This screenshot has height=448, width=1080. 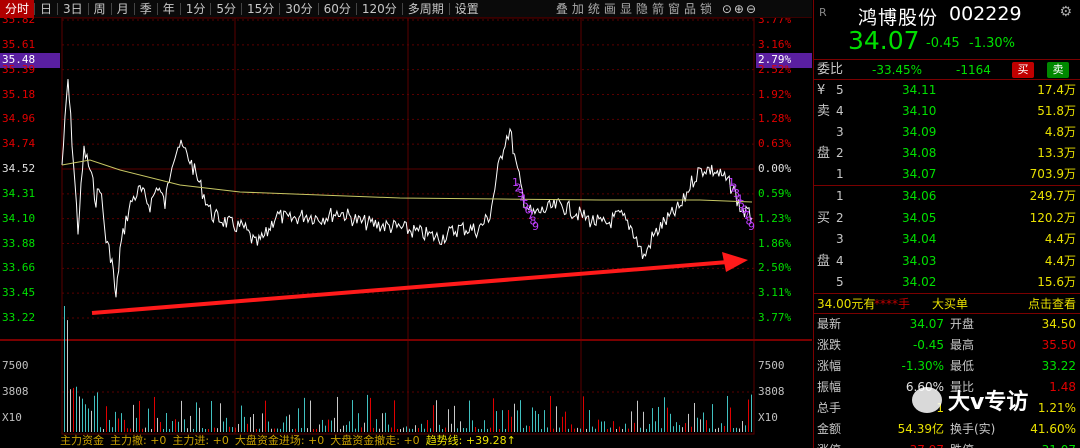 What do you see at coordinates (298, 9) in the screenshot?
I see `period-tab-10: 30分` at bounding box center [298, 9].